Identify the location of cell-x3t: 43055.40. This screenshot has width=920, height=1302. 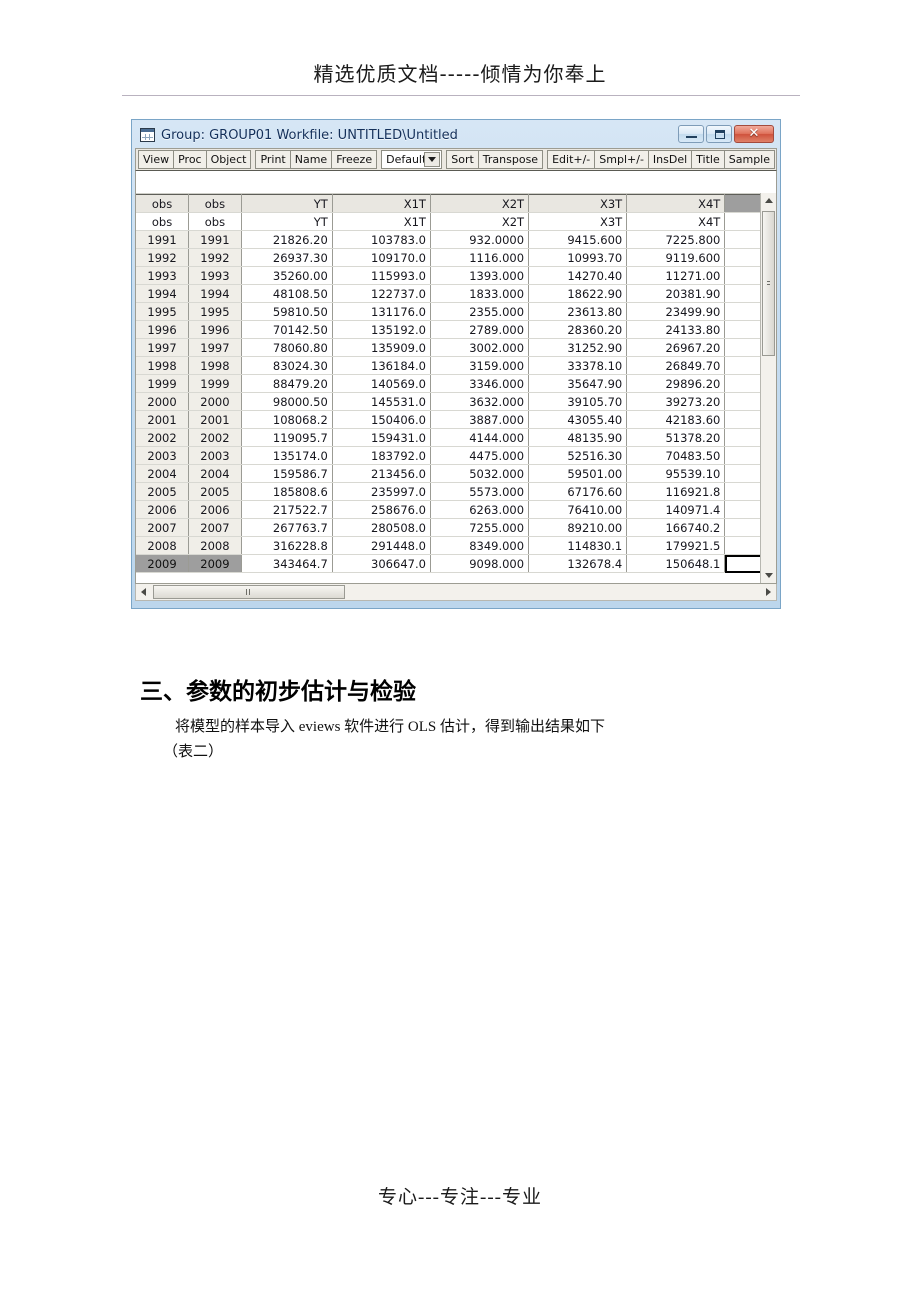
(578, 419).